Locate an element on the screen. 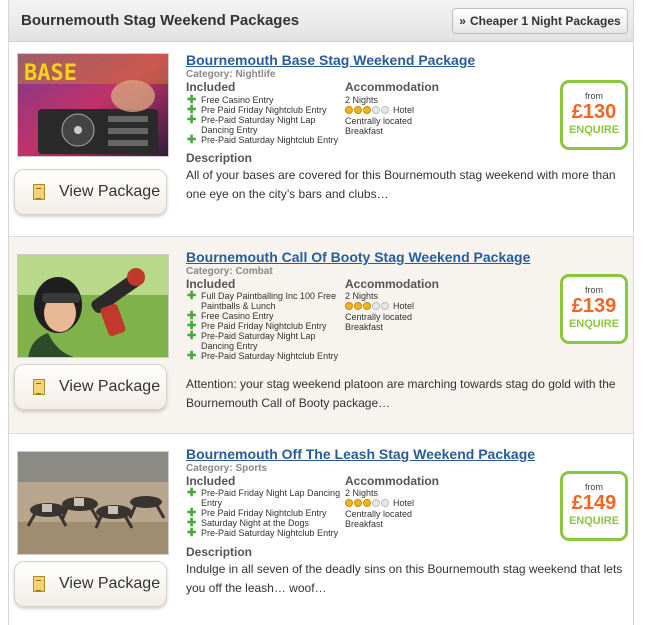  paintball-woman-photo is located at coordinates (93, 306).